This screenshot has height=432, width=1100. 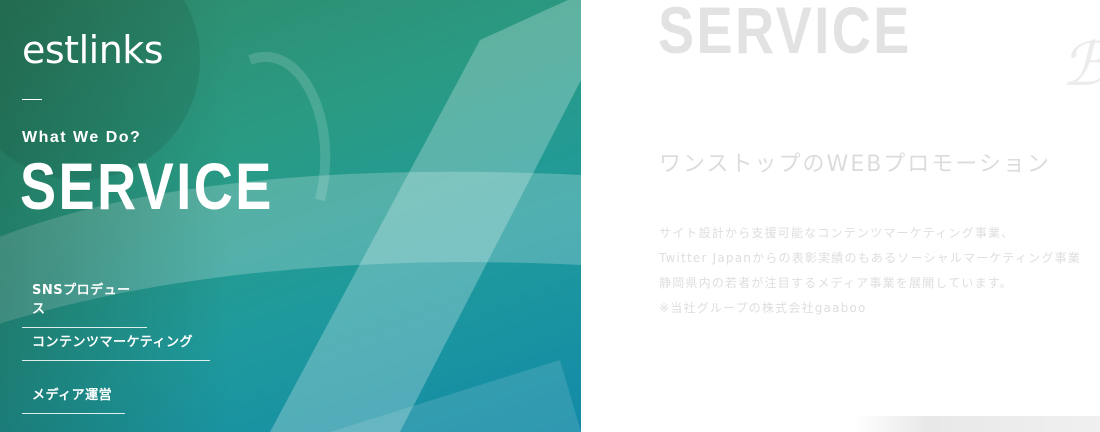 What do you see at coordinates (785, 33) in the screenshot?
I see `section-heading: SERVICE` at bounding box center [785, 33].